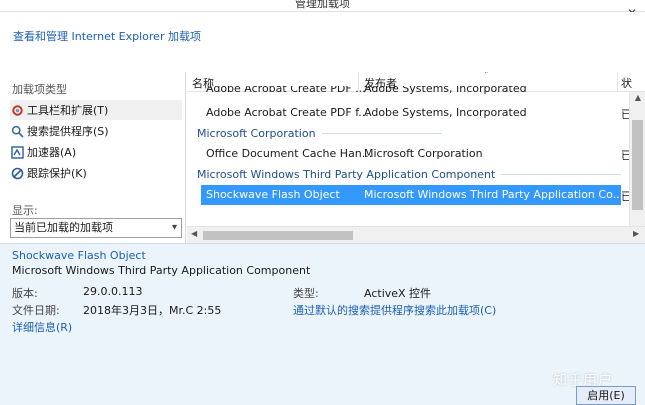  Describe the element at coordinates (79, 255) in the screenshot. I see `detail-addon-name: Shockwave Flash Object` at that location.